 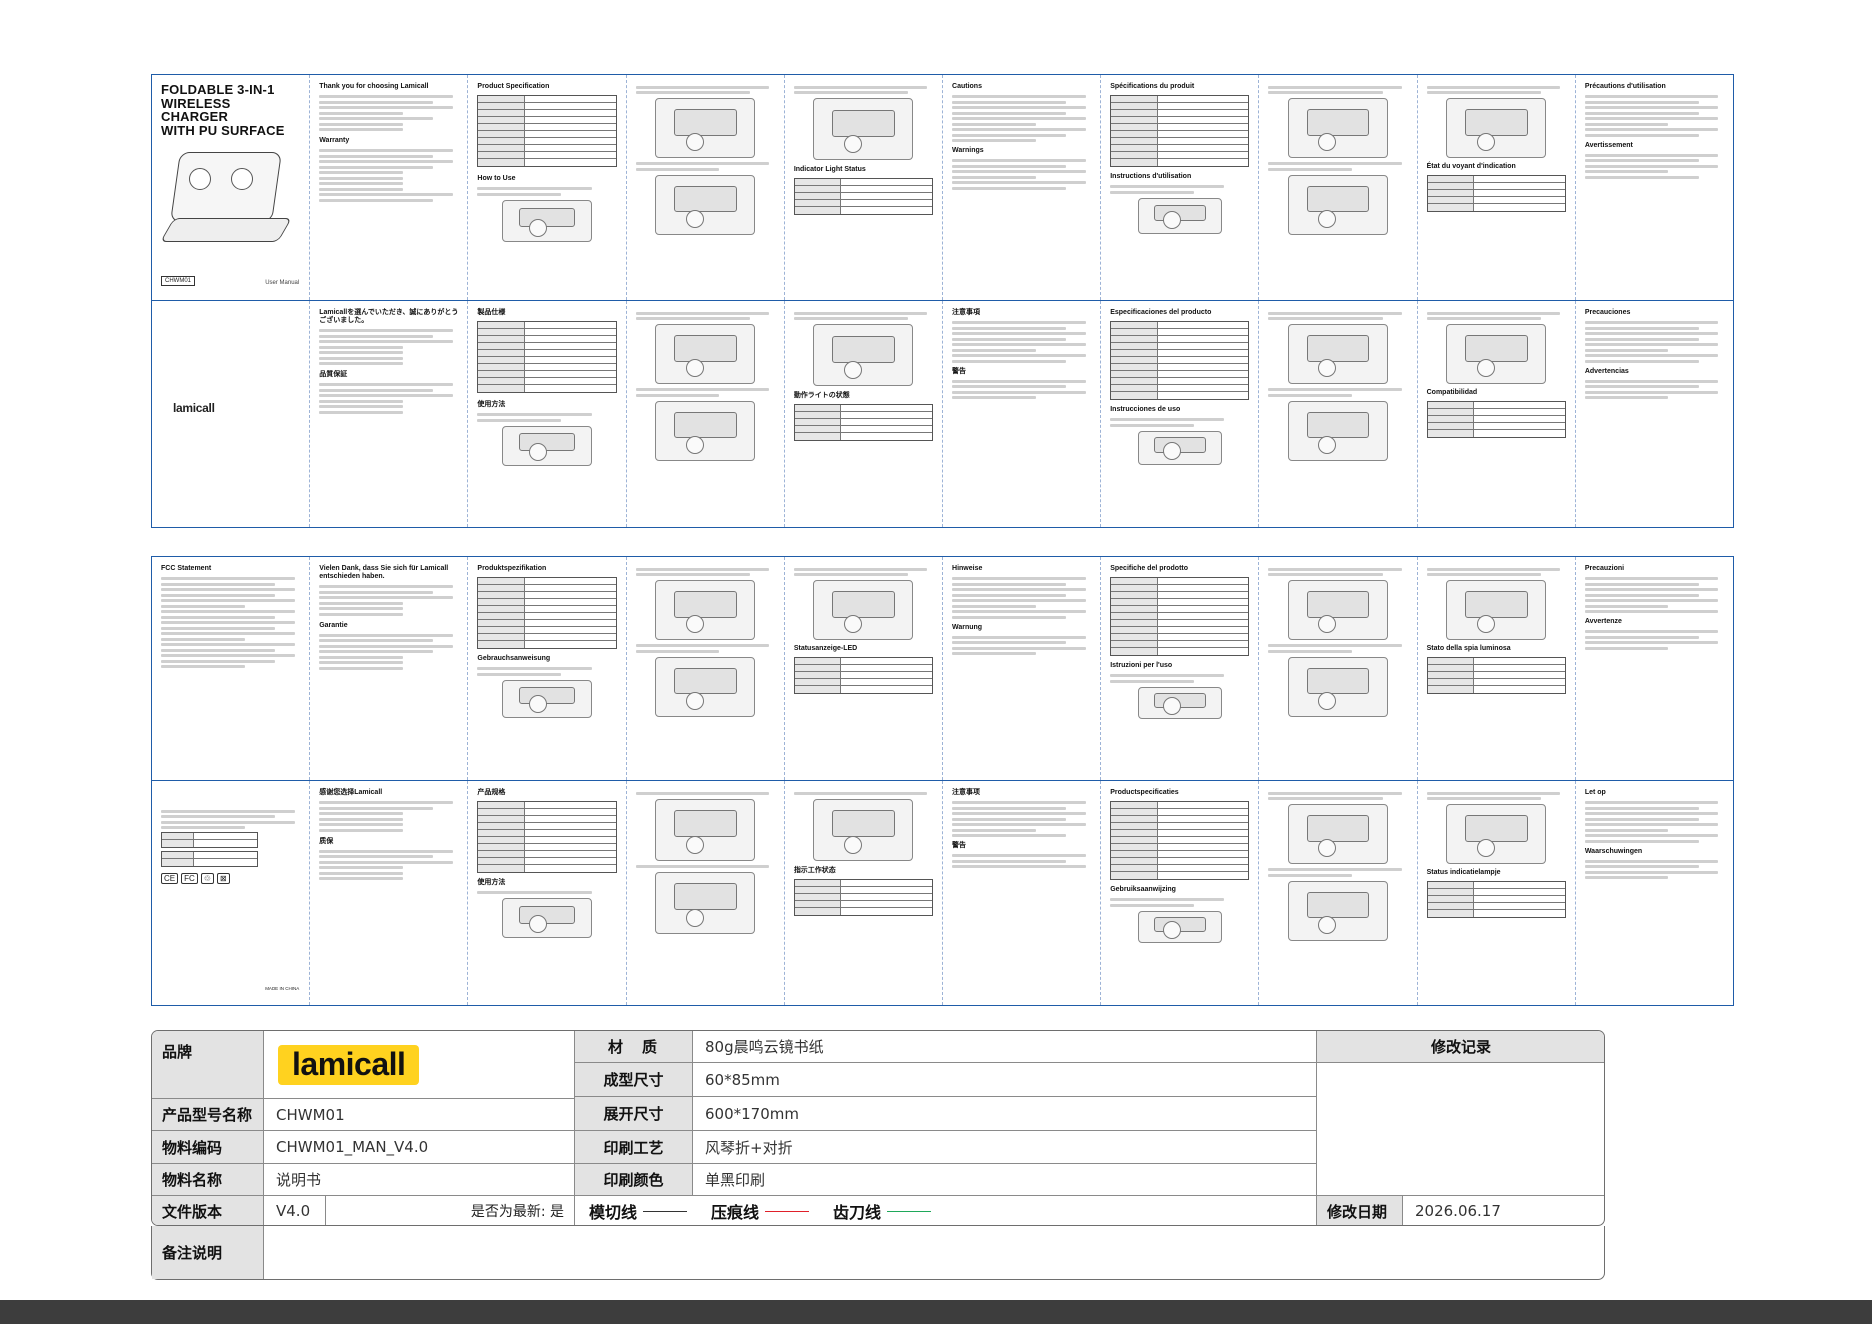 I want to click on ja-thanks-heading: Lamicallを選んでいただき、誠にありがとうございました。, so click(x=389, y=317).